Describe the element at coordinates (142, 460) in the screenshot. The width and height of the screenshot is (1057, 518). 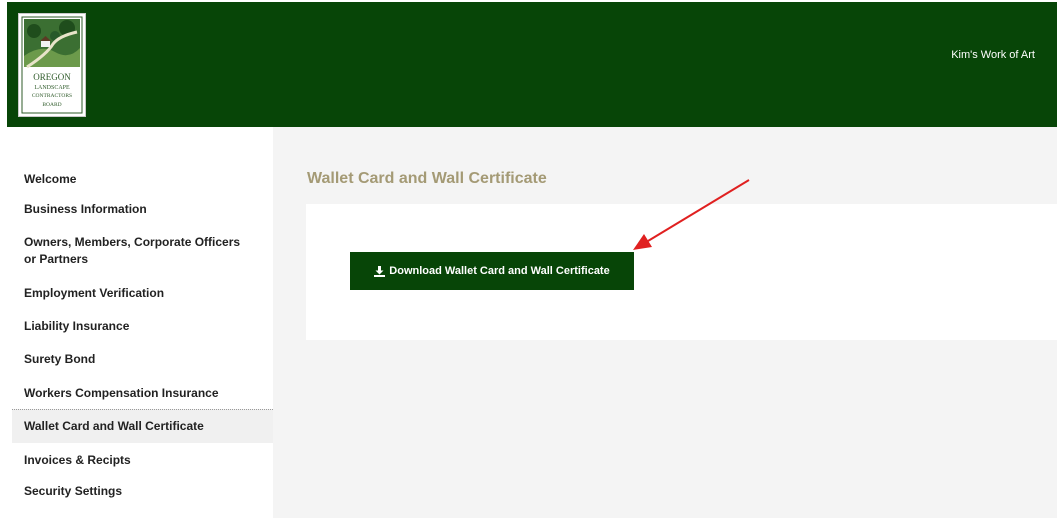
I see `sidebar-item-invoices-receipts: Invoices & Recipts` at that location.